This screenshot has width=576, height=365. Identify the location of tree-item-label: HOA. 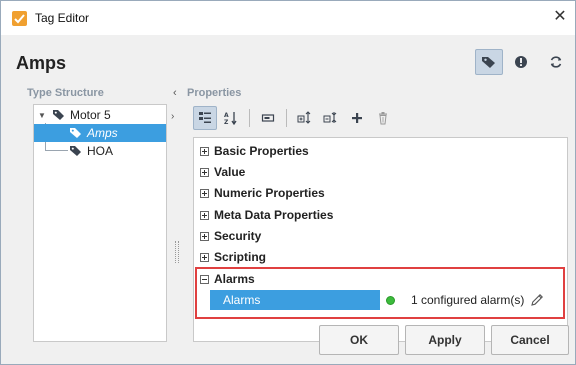
(100, 151).